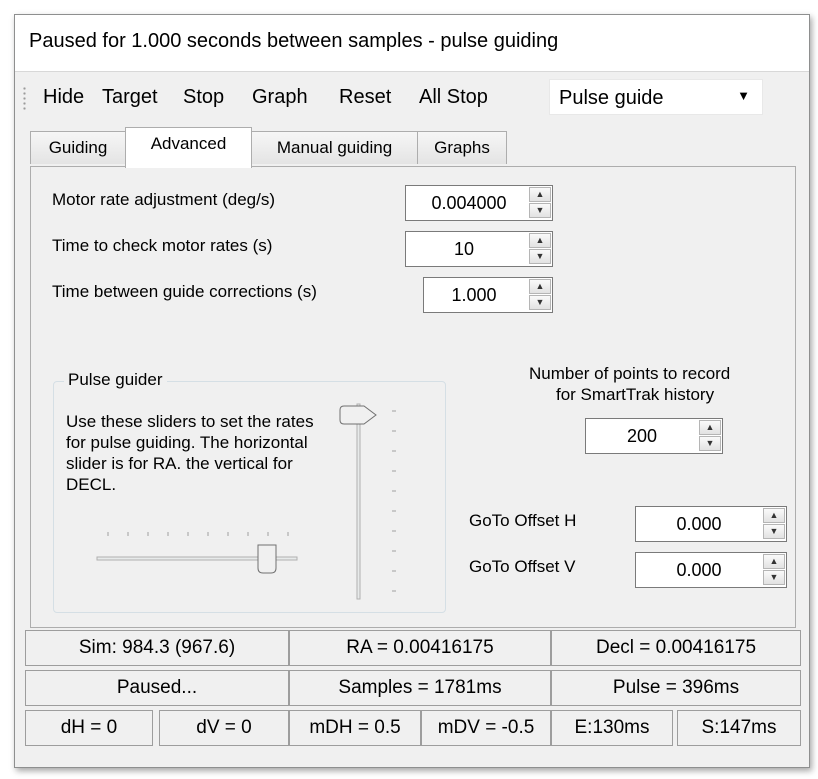  I want to click on mdv-status: mDV = -0.5, so click(486, 728).